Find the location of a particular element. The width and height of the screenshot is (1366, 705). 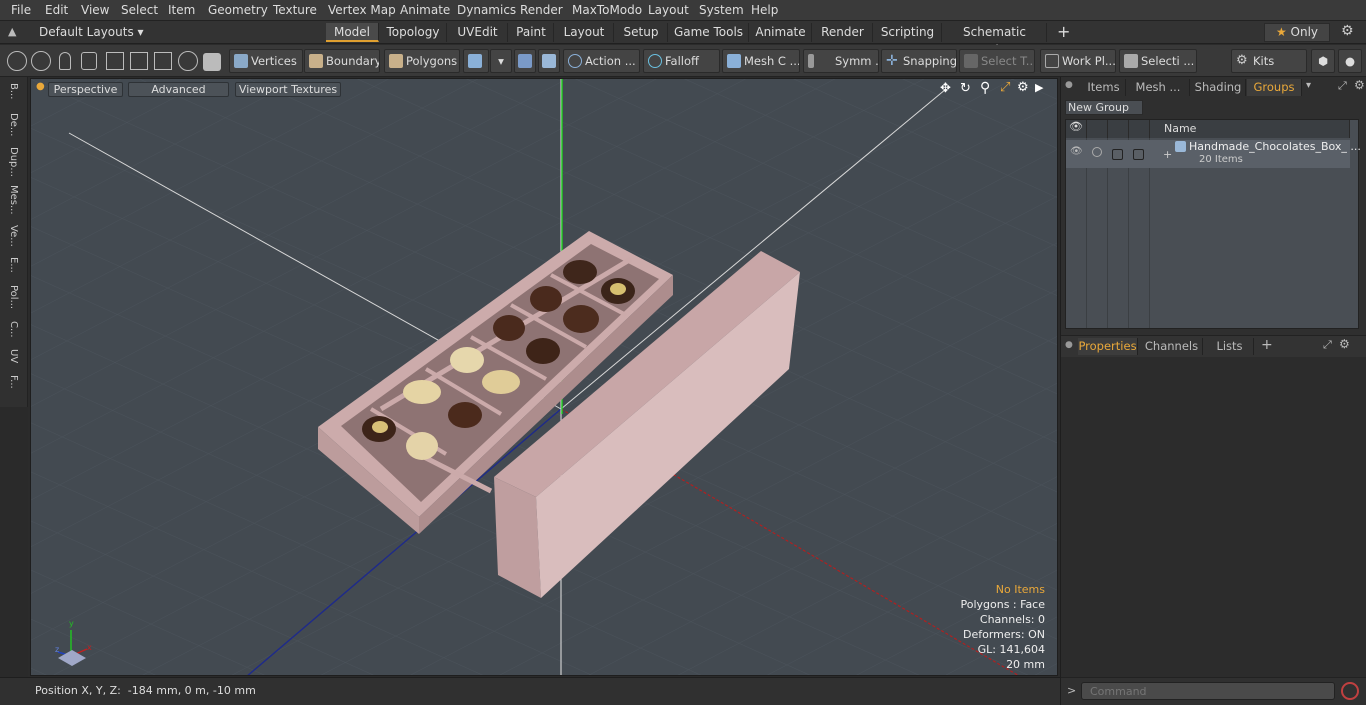

expand-plus-icon: + is located at coordinates (1167, 154).